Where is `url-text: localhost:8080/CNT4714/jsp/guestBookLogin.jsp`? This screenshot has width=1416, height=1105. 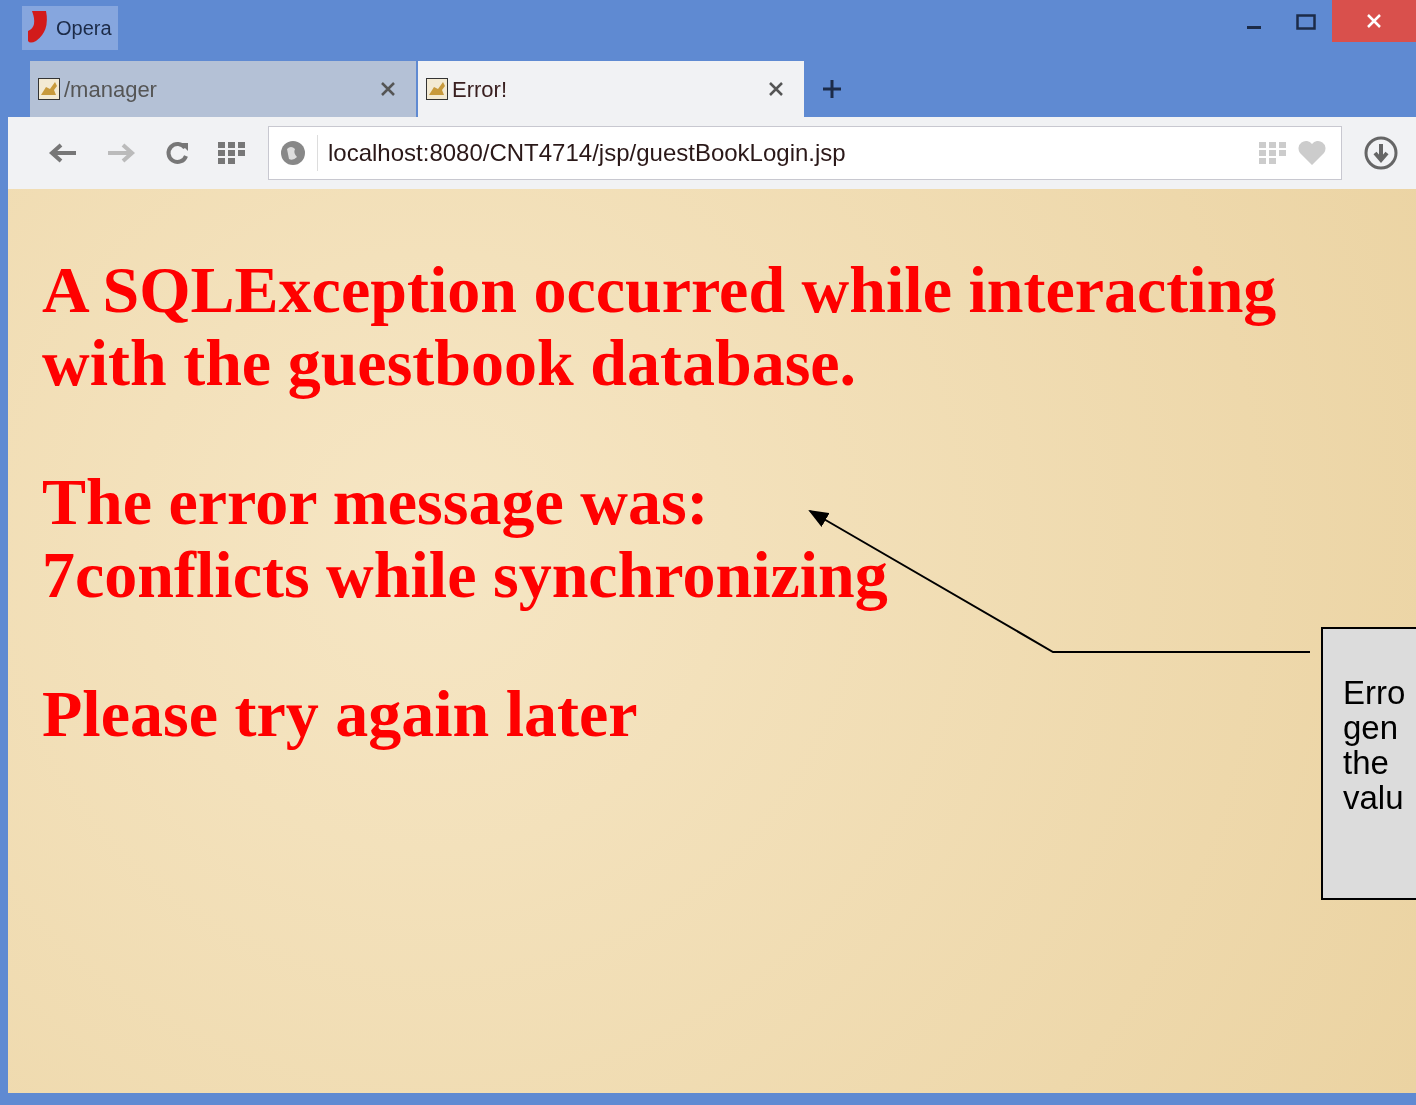
url-text: localhost:8080/CNT4714/jsp/guestBookLogin.jsp is located at coordinates (587, 153).